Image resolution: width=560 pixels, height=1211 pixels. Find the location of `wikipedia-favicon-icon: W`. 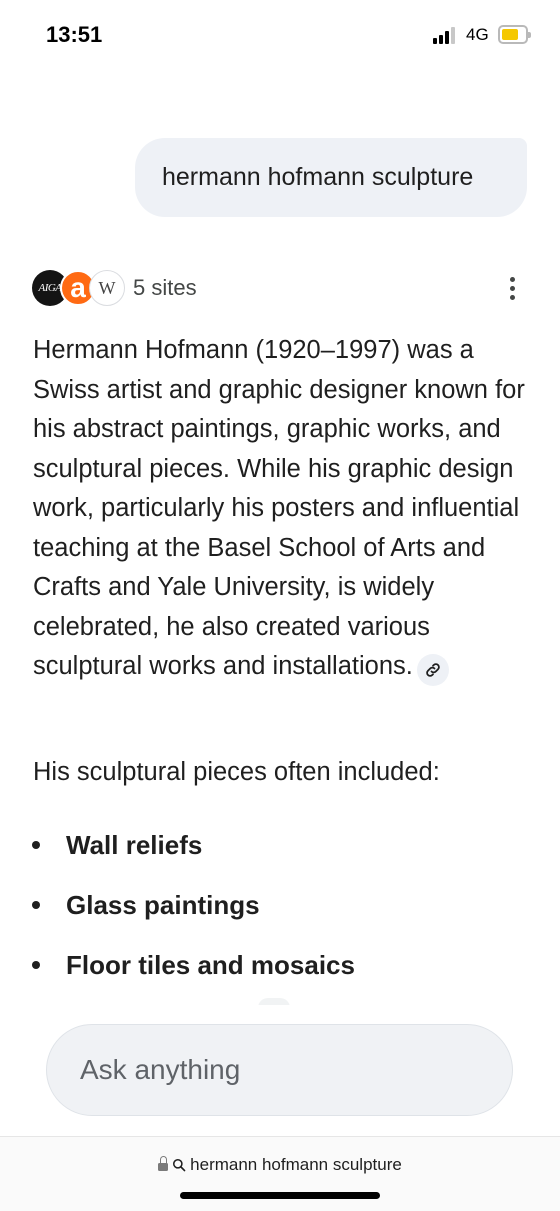

wikipedia-favicon-icon: W is located at coordinates (107, 288).